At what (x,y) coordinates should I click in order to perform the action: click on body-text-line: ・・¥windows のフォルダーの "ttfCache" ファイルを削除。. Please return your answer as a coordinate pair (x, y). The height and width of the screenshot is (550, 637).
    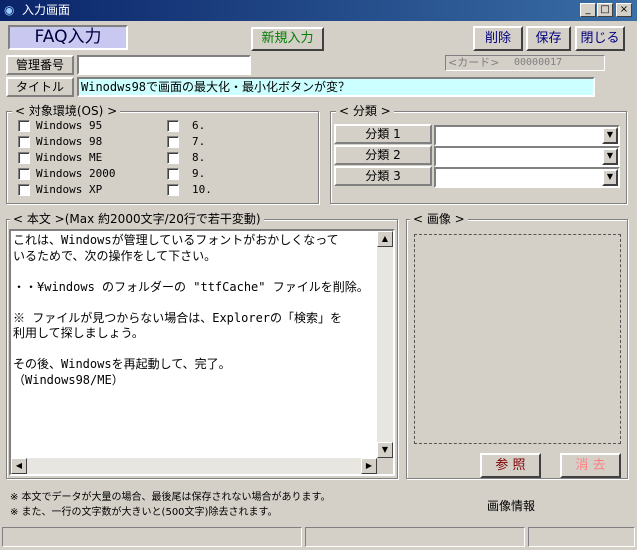
    Looking at the image, I should click on (191, 286).